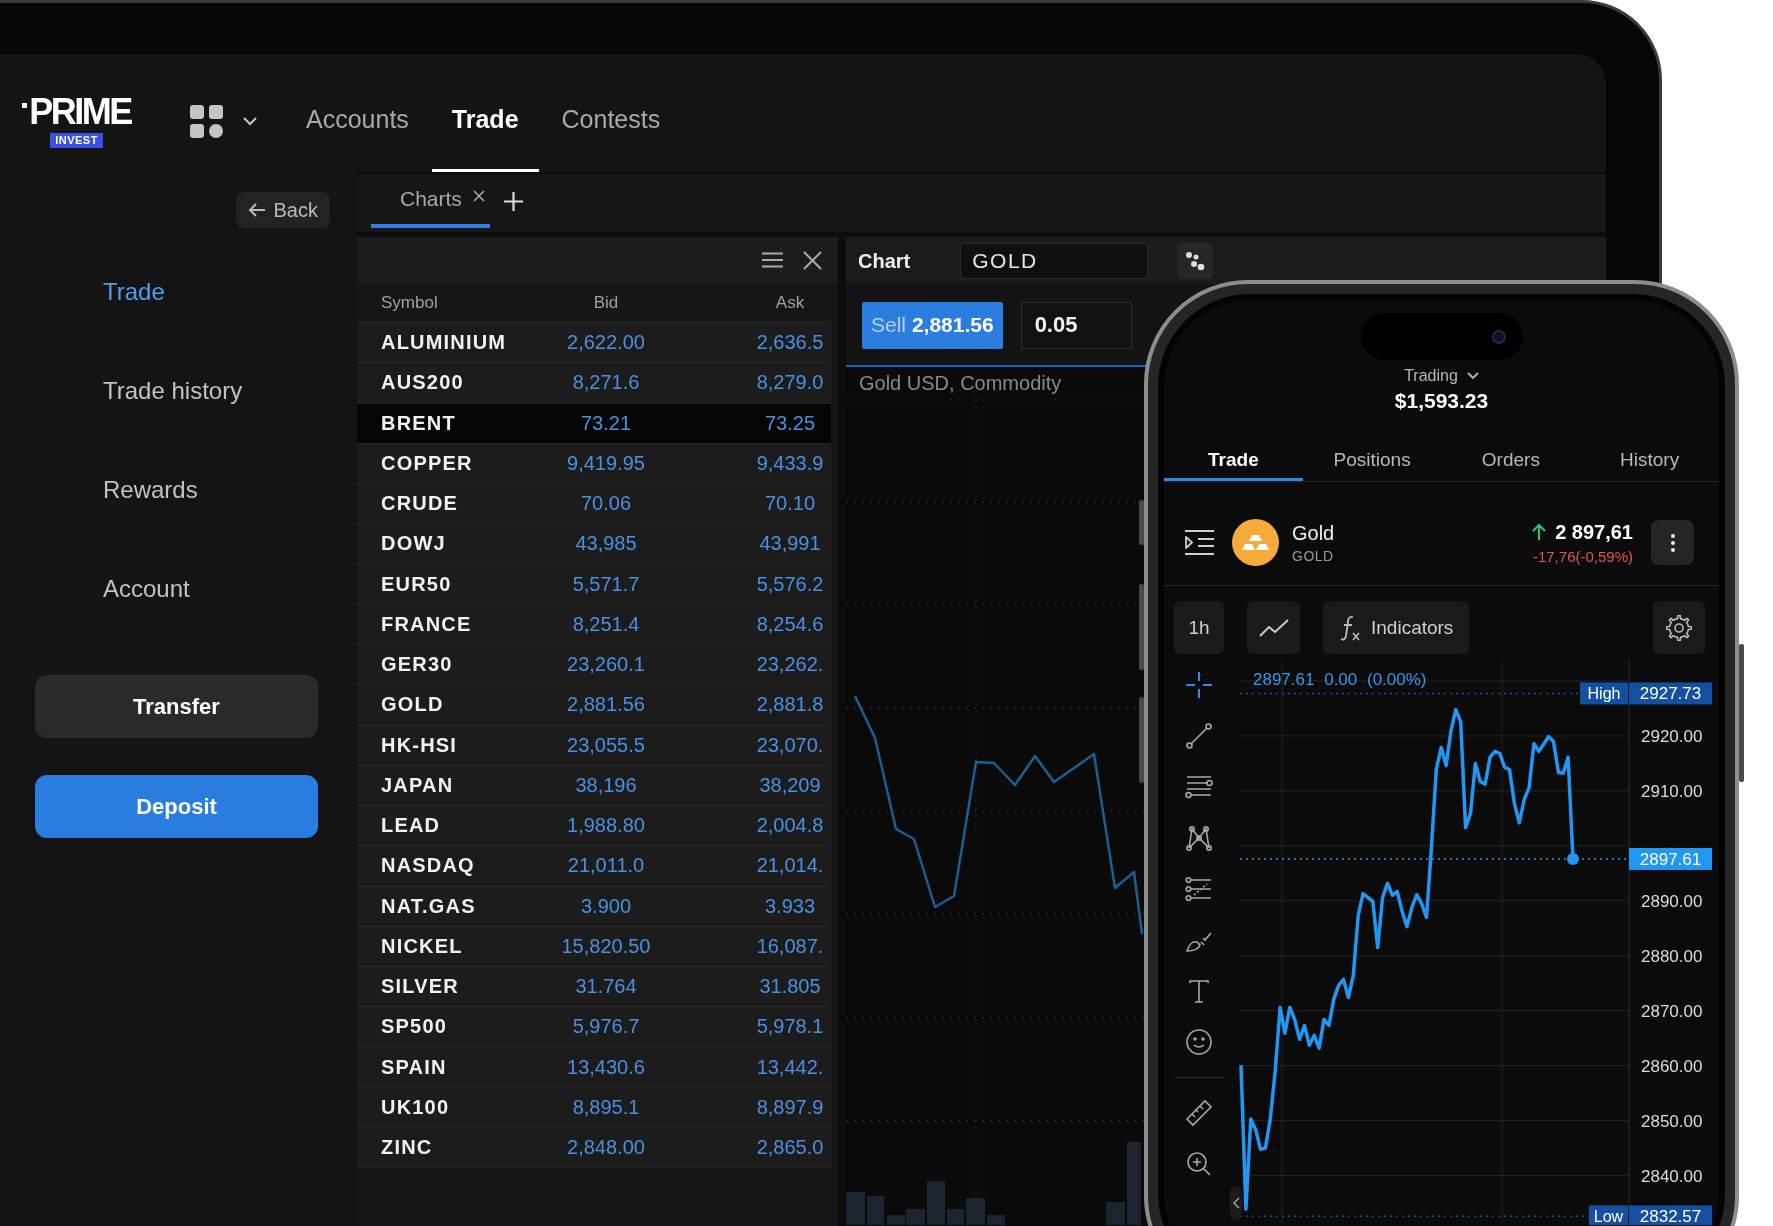 The width and height of the screenshot is (1773, 1226). I want to click on bid-price: 9,419.95, so click(606, 463).